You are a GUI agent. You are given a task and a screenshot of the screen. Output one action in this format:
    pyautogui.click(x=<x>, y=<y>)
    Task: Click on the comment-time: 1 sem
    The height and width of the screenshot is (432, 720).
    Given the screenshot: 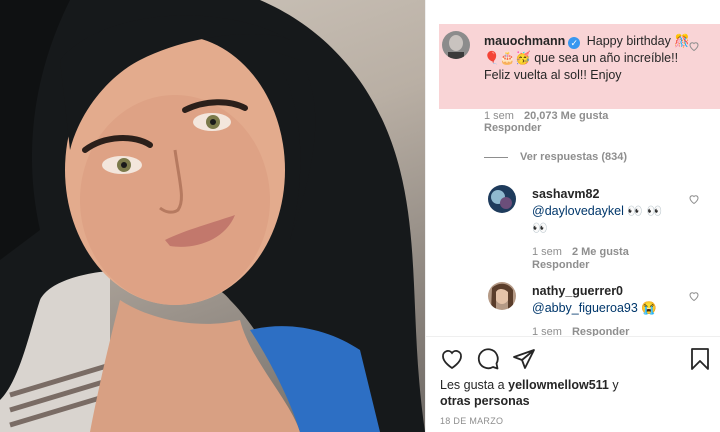 What is the action you would take?
    pyautogui.click(x=499, y=116)
    